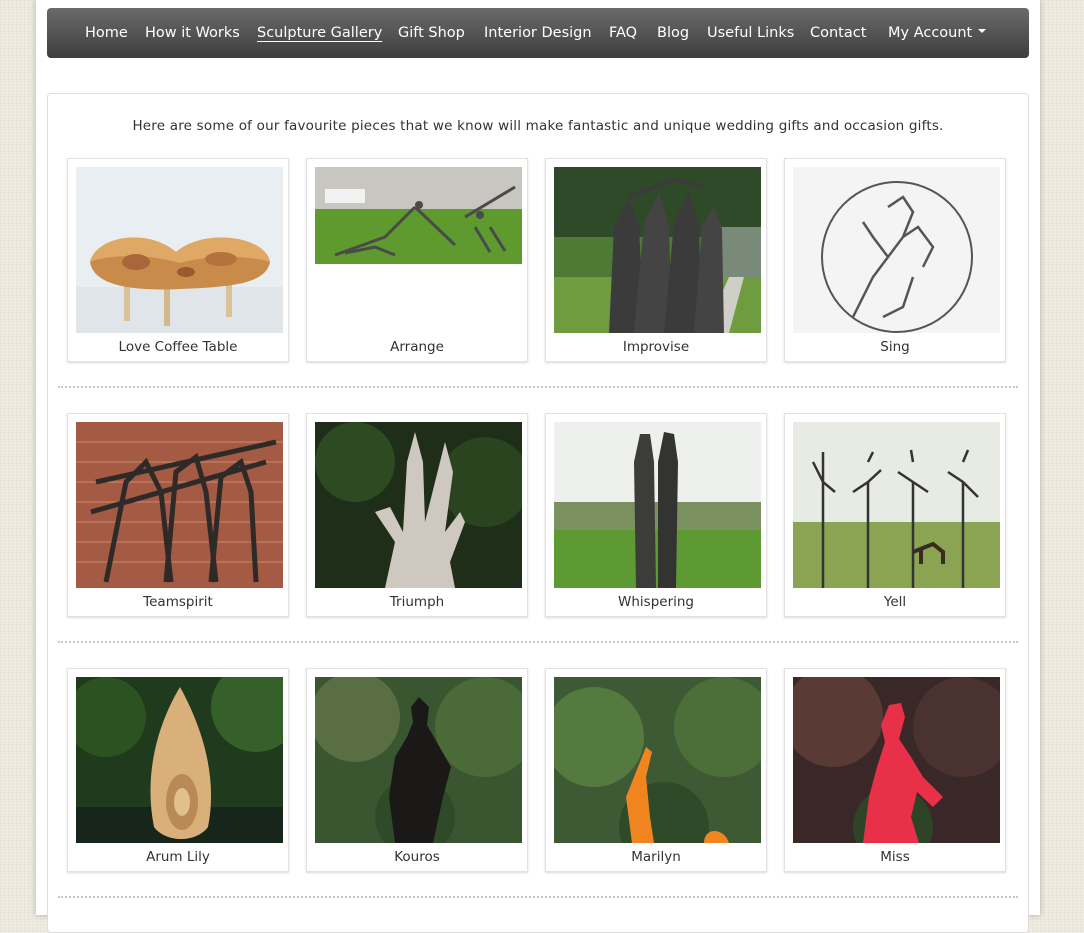  I want to click on gallery-card: Love Coffee Table, so click(178, 260).